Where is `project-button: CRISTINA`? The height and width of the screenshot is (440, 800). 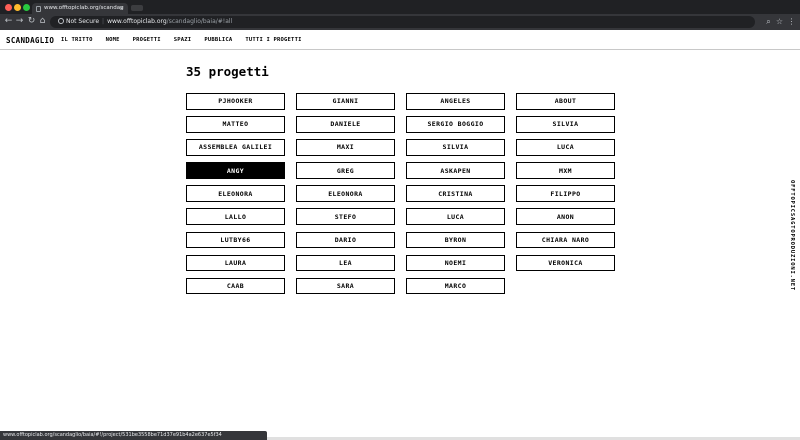 project-button: CRISTINA is located at coordinates (455, 193).